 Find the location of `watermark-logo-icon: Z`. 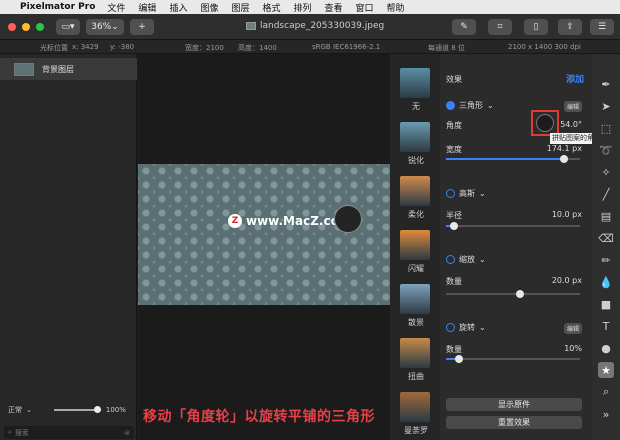

watermark-logo-icon: Z is located at coordinates (235, 221).